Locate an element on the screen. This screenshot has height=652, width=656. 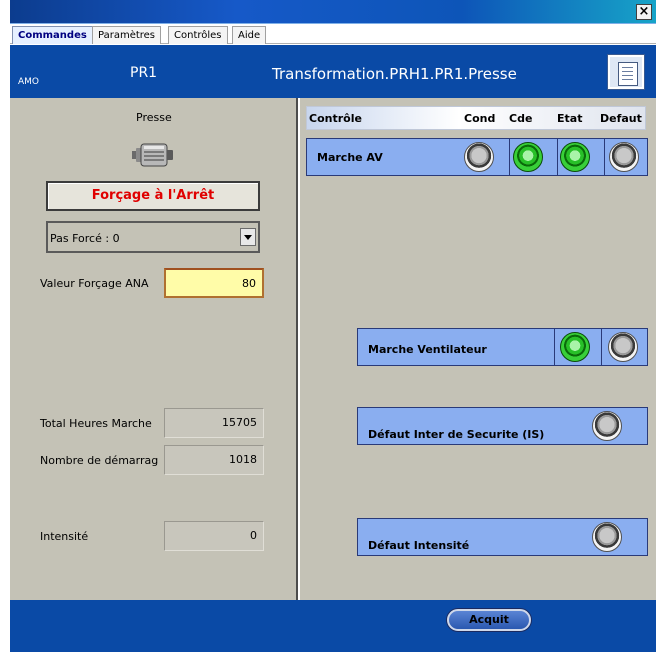
tab-bar: Commandes Paramètres Contrôles Aide is located at coordinates (333, 34).